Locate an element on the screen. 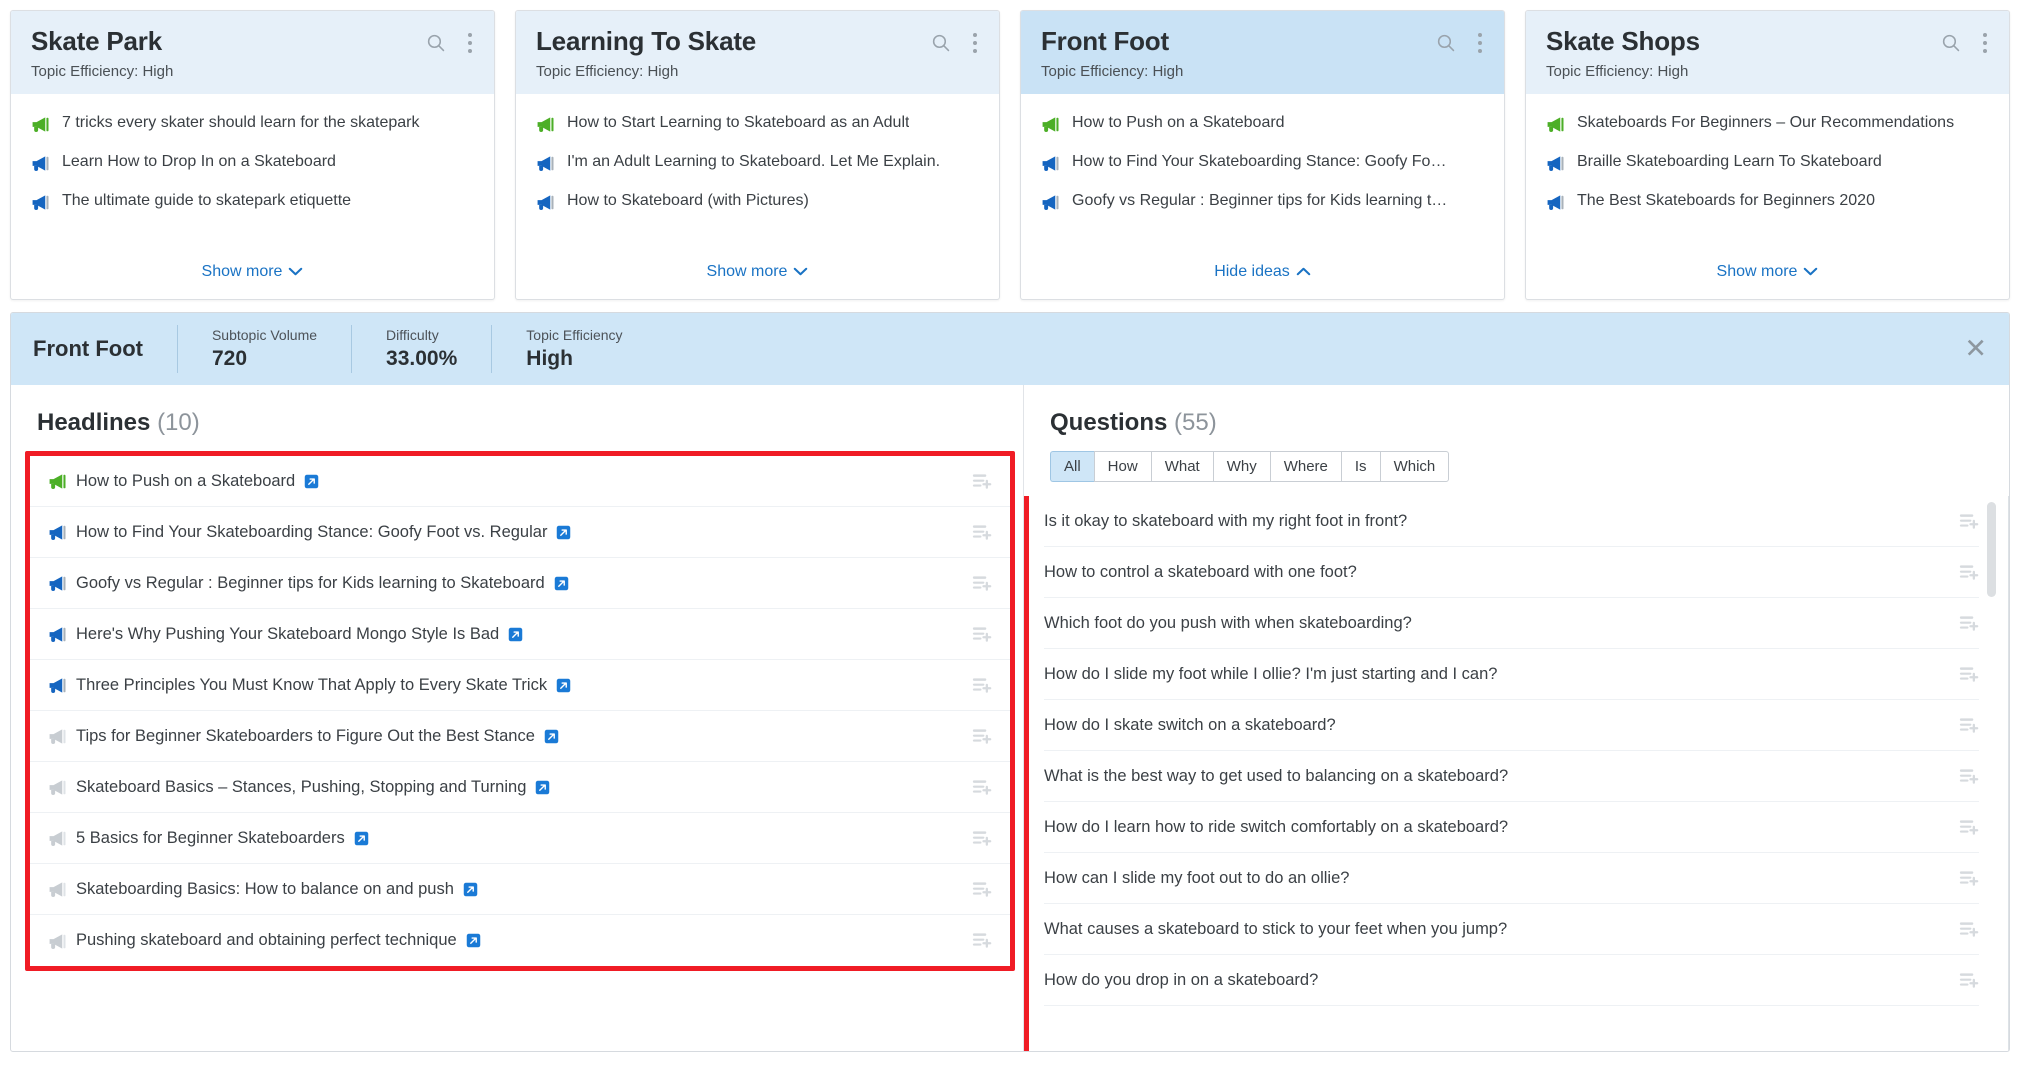 The width and height of the screenshot is (2020, 1065). card-efficiency-label: Topic Efficiency: is located at coordinates (85, 71).